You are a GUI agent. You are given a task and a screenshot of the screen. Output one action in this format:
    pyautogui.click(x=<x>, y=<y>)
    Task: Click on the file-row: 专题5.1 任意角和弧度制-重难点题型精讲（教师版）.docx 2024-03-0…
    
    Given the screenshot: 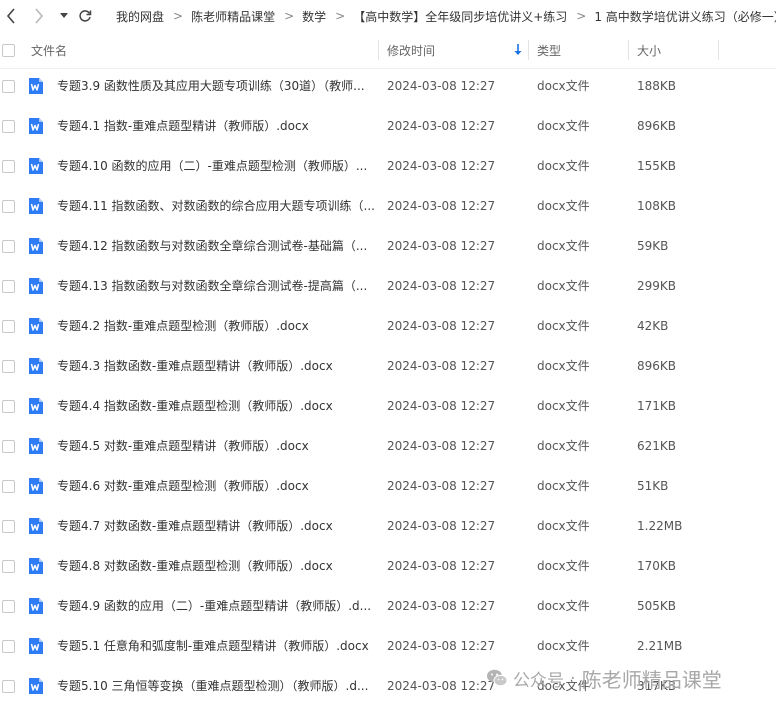 What is the action you would take?
    pyautogui.click(x=388, y=646)
    